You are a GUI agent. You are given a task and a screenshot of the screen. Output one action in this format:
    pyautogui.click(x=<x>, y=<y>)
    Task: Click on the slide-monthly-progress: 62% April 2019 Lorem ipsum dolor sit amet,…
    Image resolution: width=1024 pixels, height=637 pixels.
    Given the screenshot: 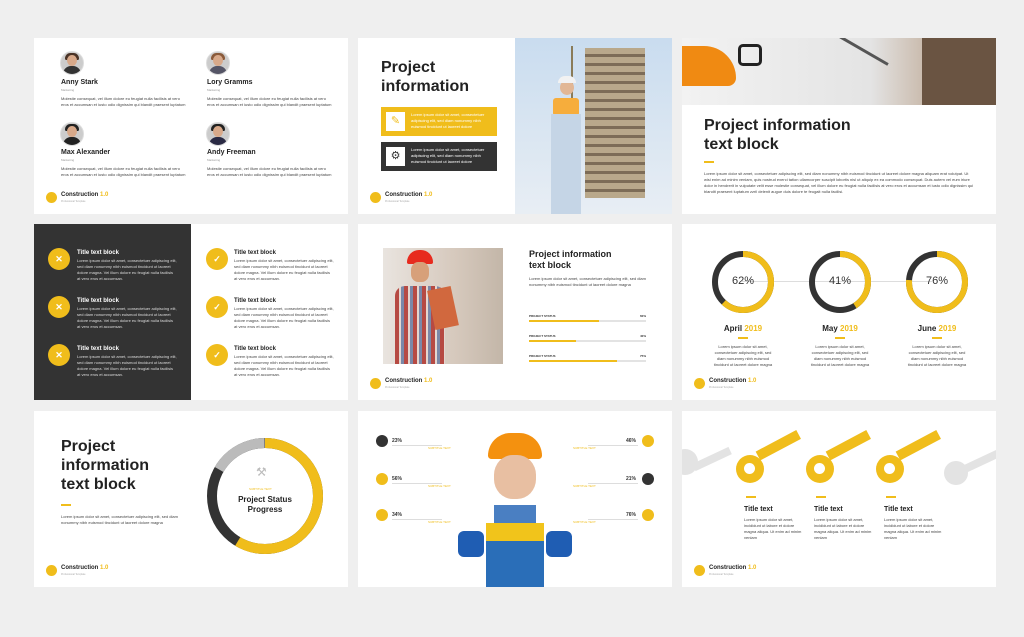 What is the action you would take?
    pyautogui.click(x=839, y=312)
    